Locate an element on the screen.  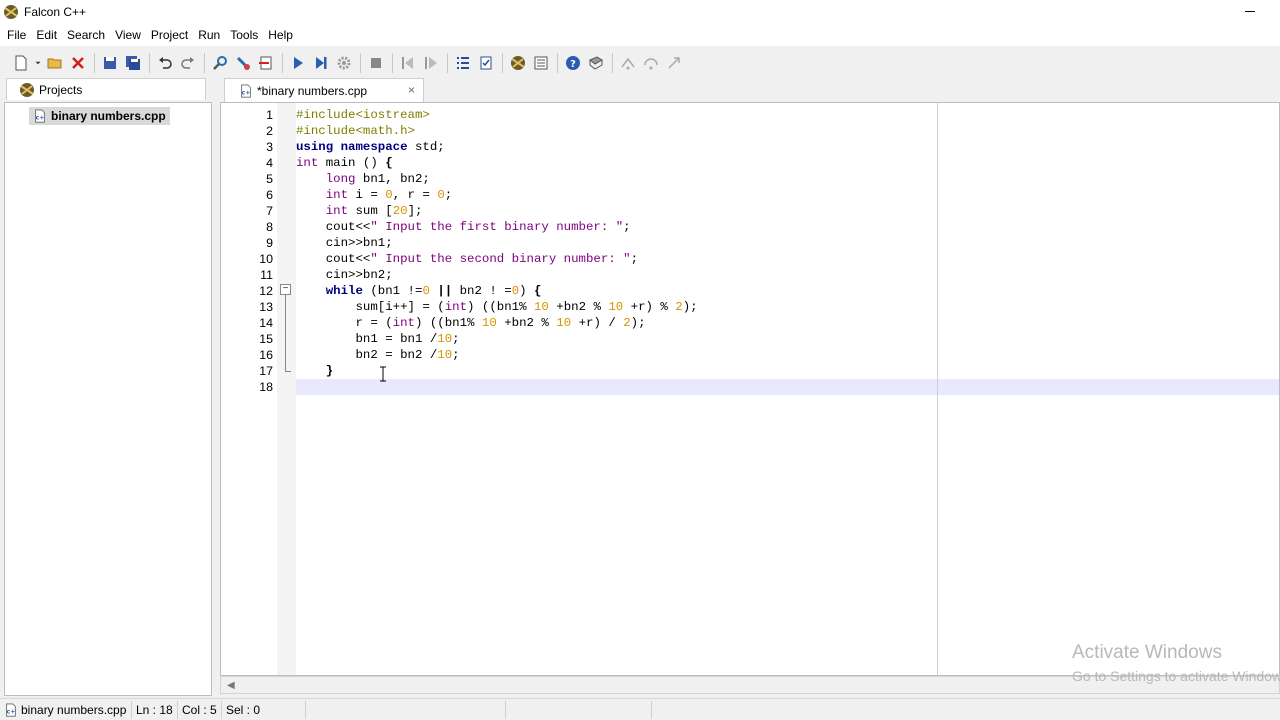
close-icon is located at coordinates (78, 63).